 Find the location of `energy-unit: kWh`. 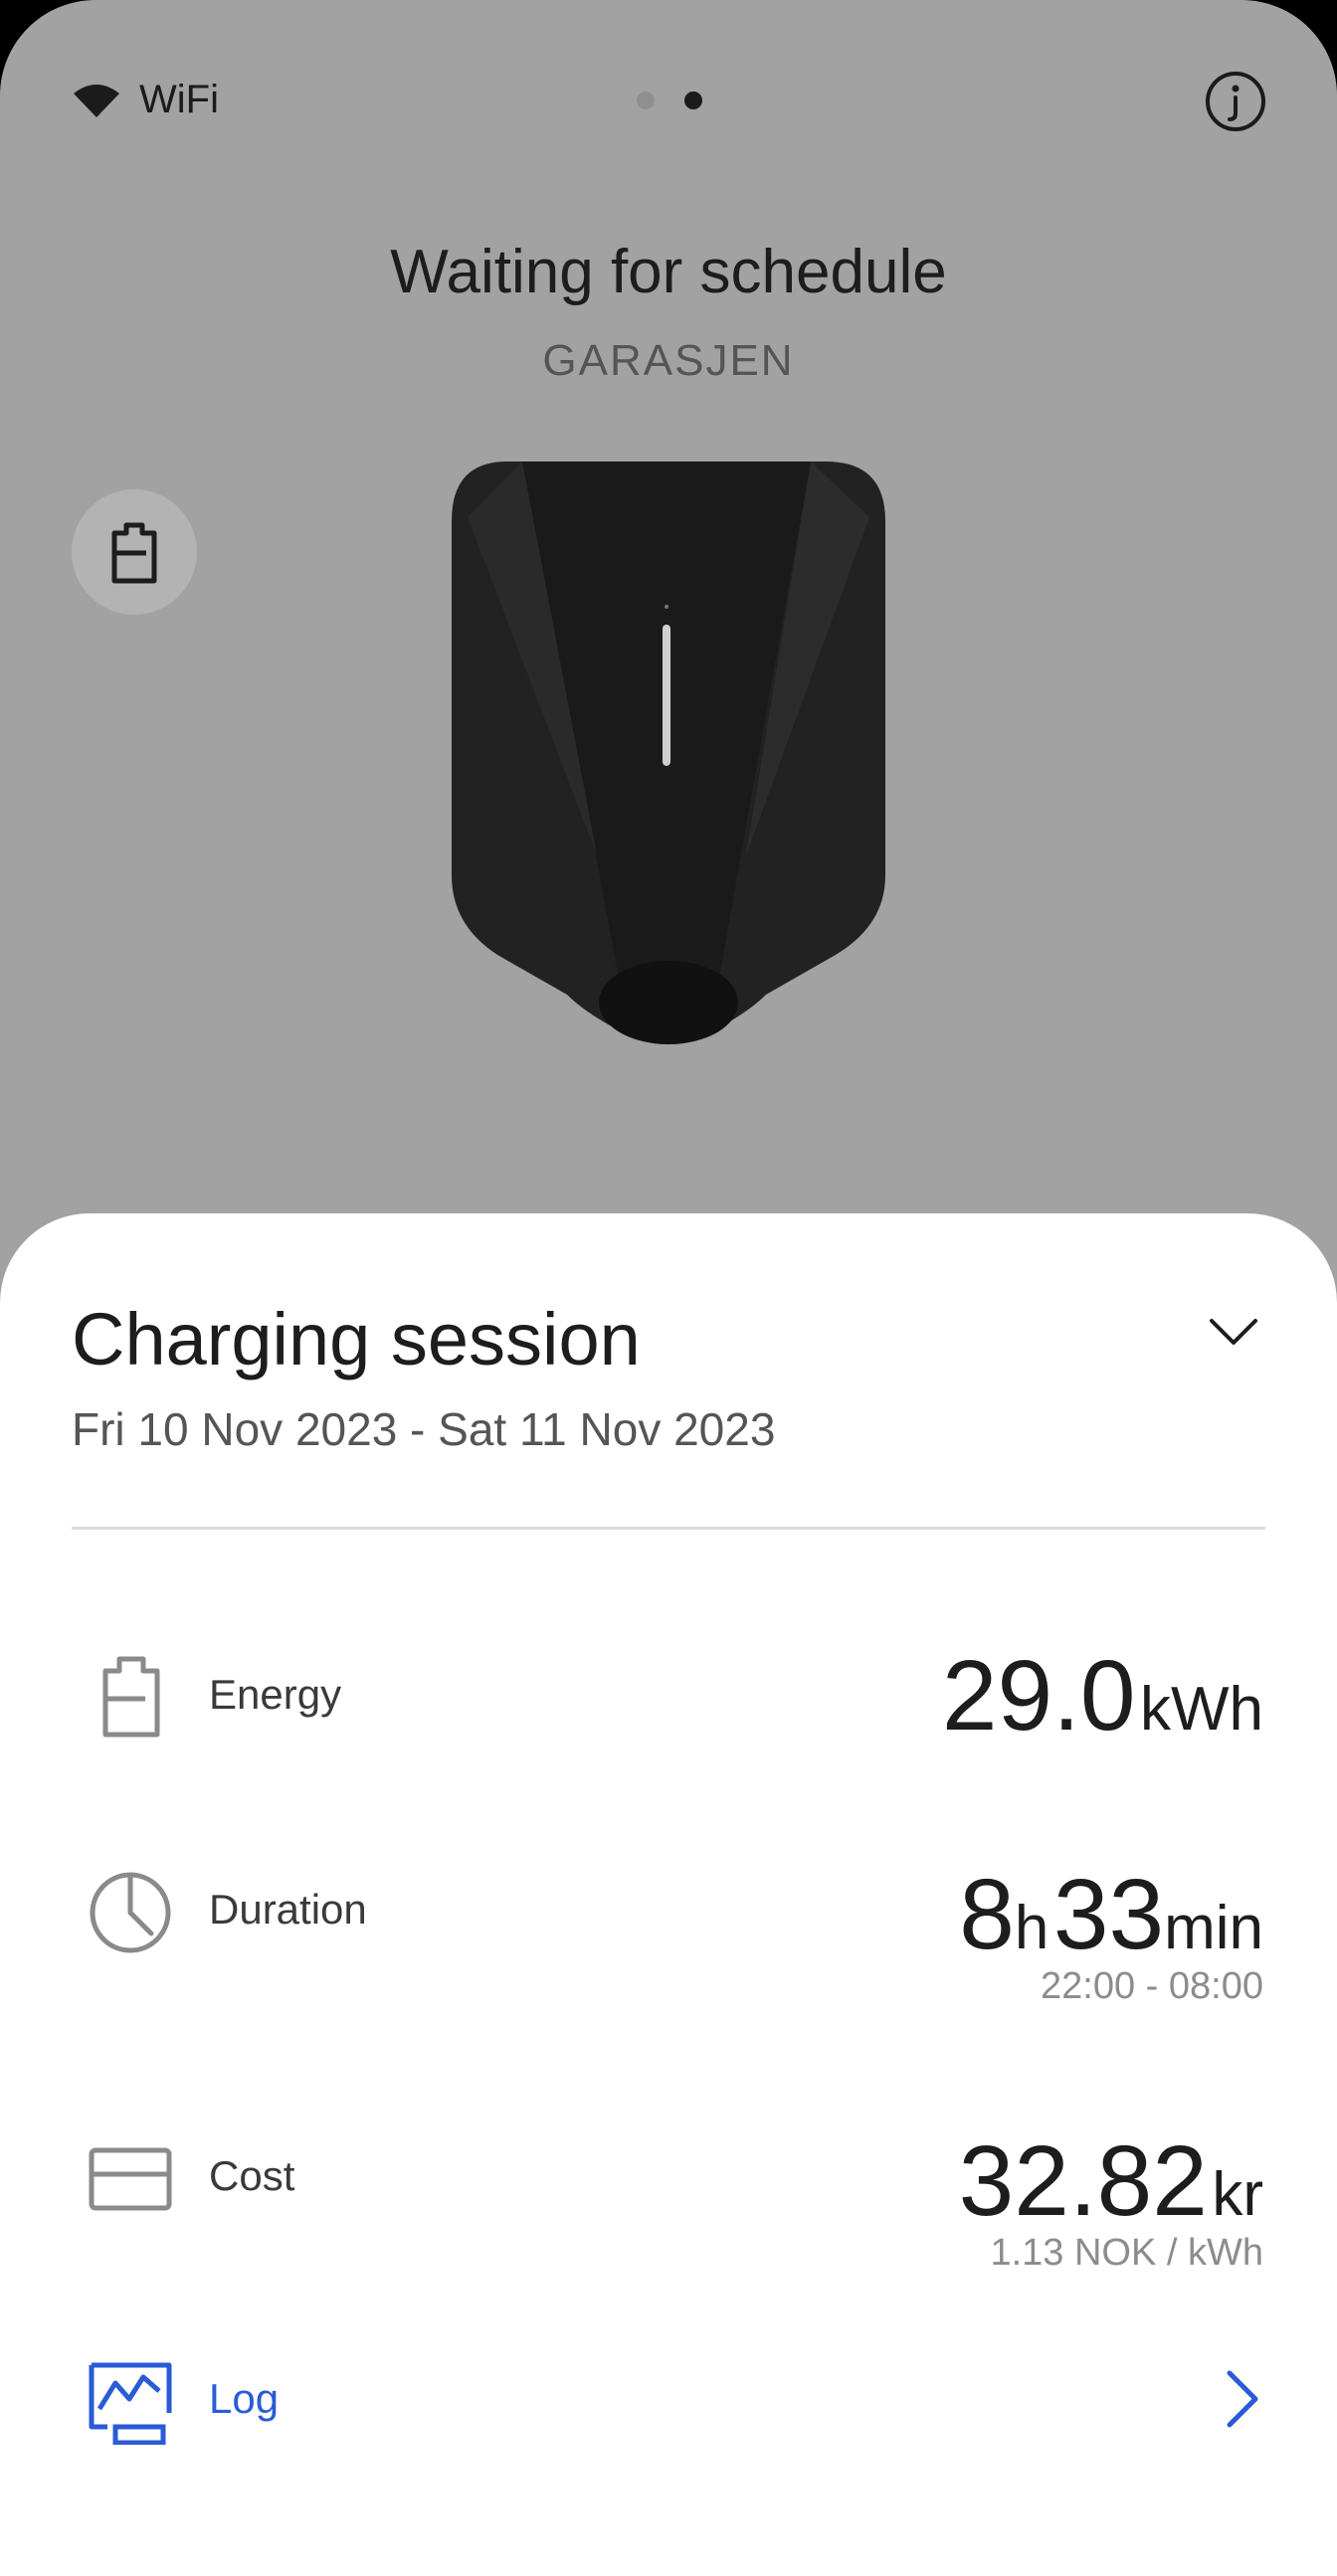

energy-unit: kWh is located at coordinates (1201, 1709).